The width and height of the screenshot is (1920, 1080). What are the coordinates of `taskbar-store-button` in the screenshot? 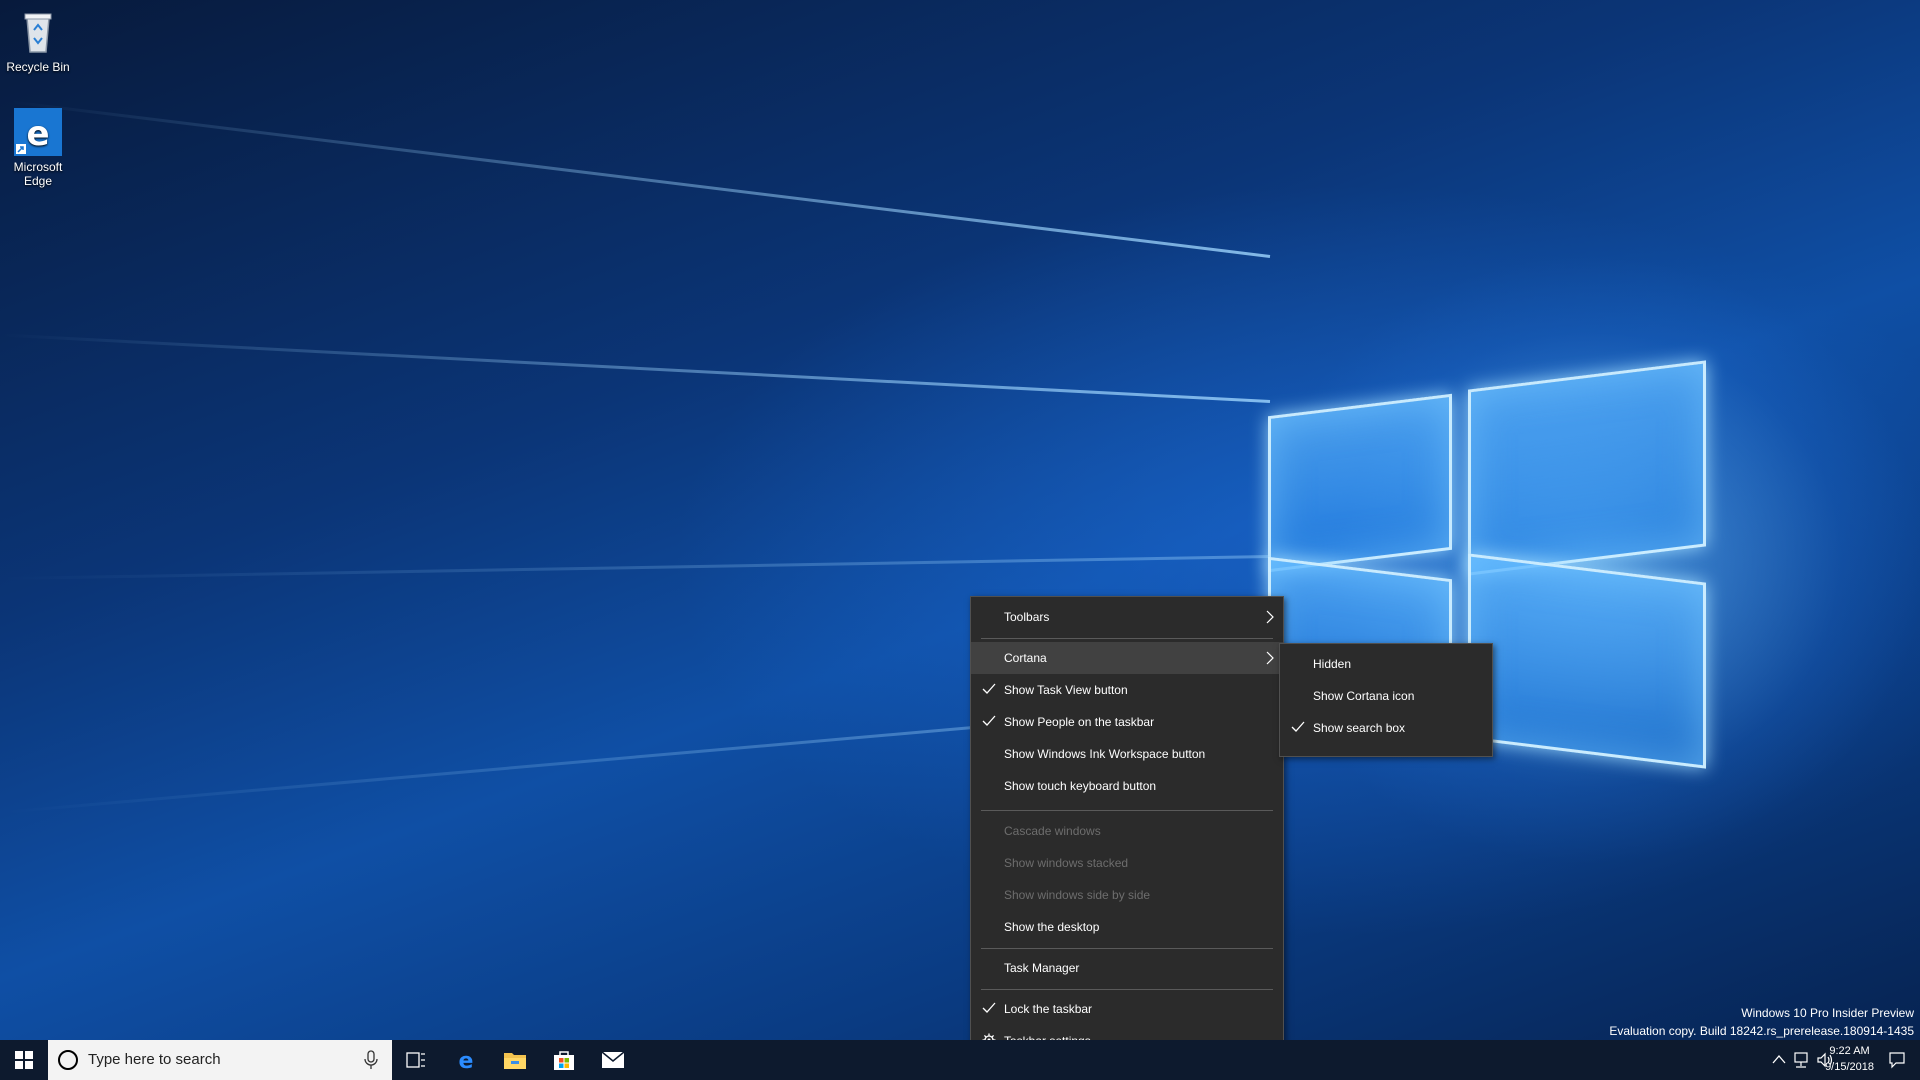 It's located at (564, 1060).